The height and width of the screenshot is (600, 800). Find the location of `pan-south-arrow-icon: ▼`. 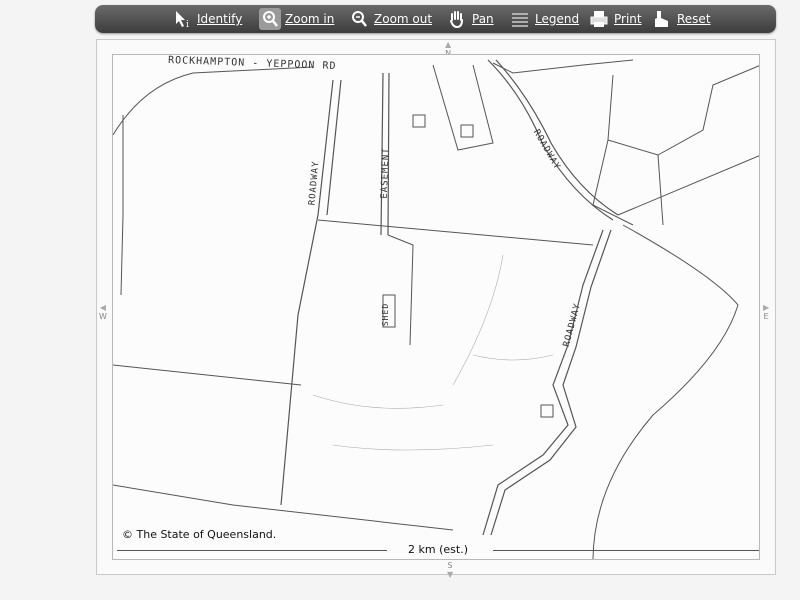

pan-south-arrow-icon: ▼ is located at coordinates (450, 574).